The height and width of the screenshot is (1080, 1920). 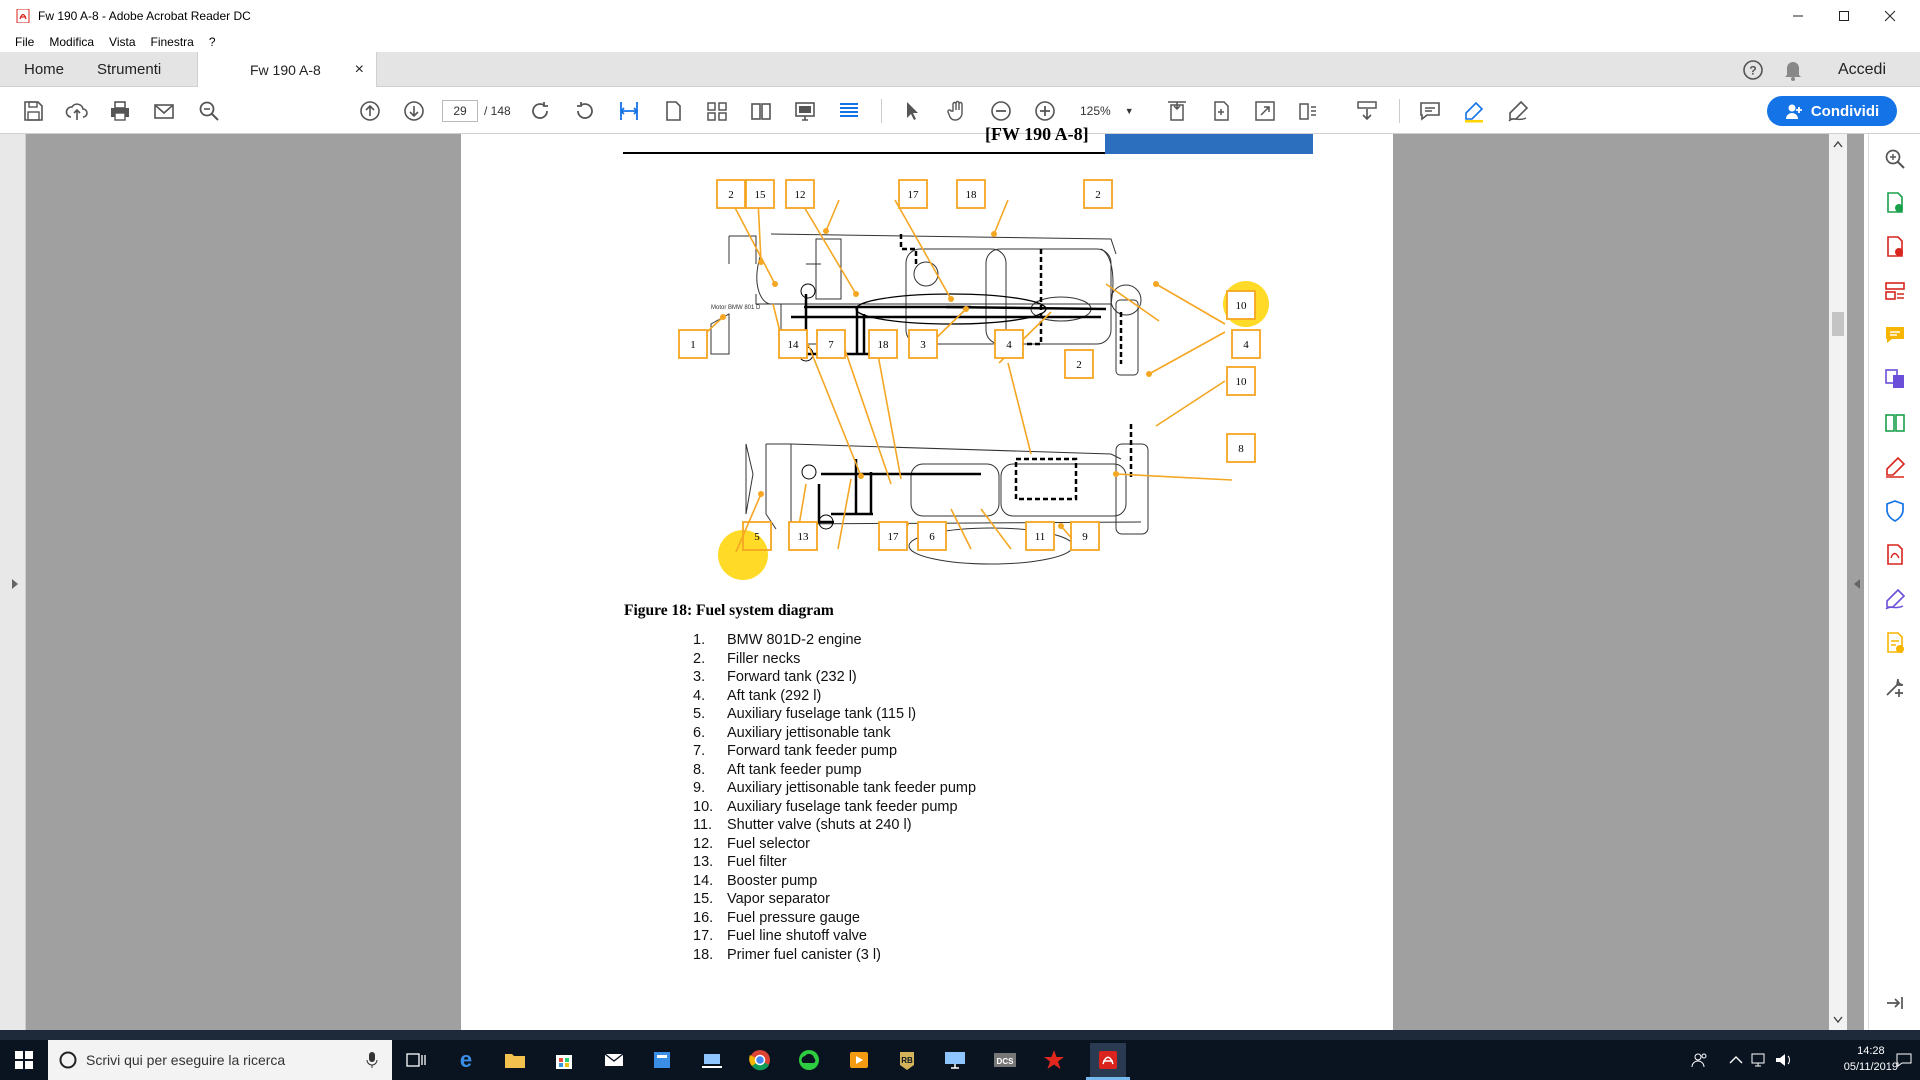 What do you see at coordinates (1895, 247) in the screenshot?
I see `create-pdf-icon` at bounding box center [1895, 247].